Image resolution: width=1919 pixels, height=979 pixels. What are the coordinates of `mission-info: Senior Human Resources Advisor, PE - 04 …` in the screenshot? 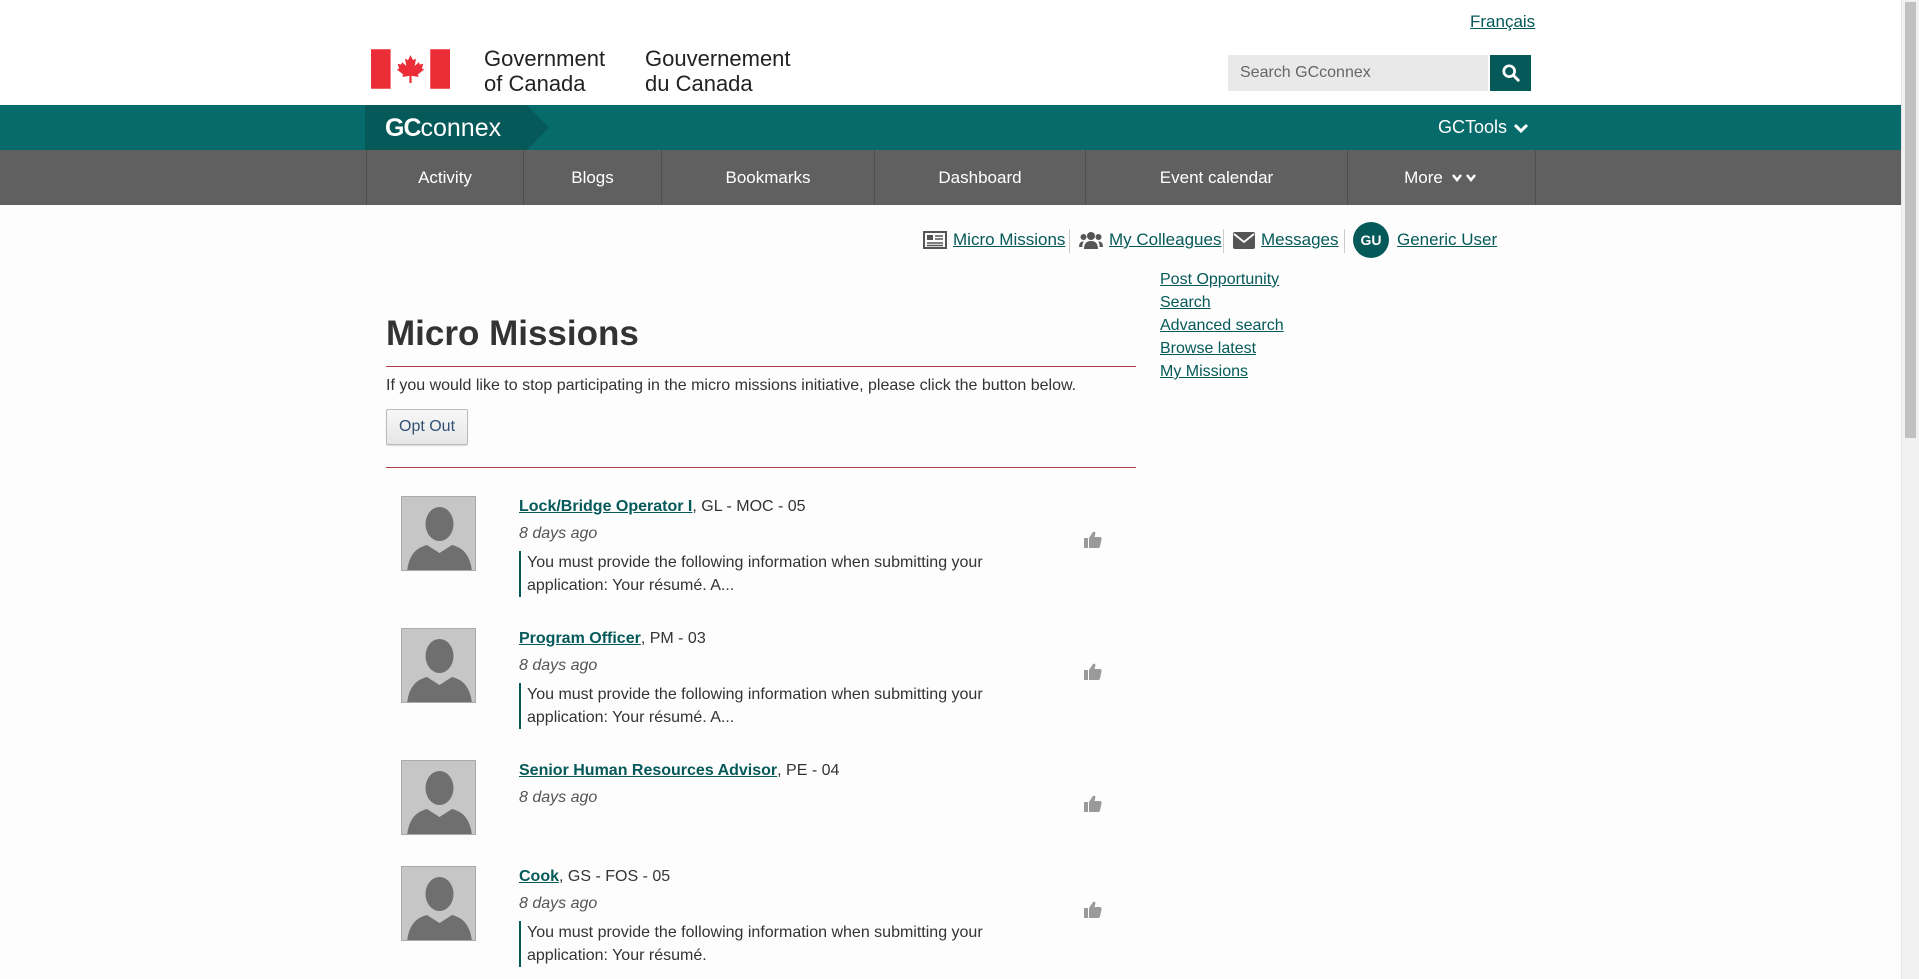 It's located at (779, 784).